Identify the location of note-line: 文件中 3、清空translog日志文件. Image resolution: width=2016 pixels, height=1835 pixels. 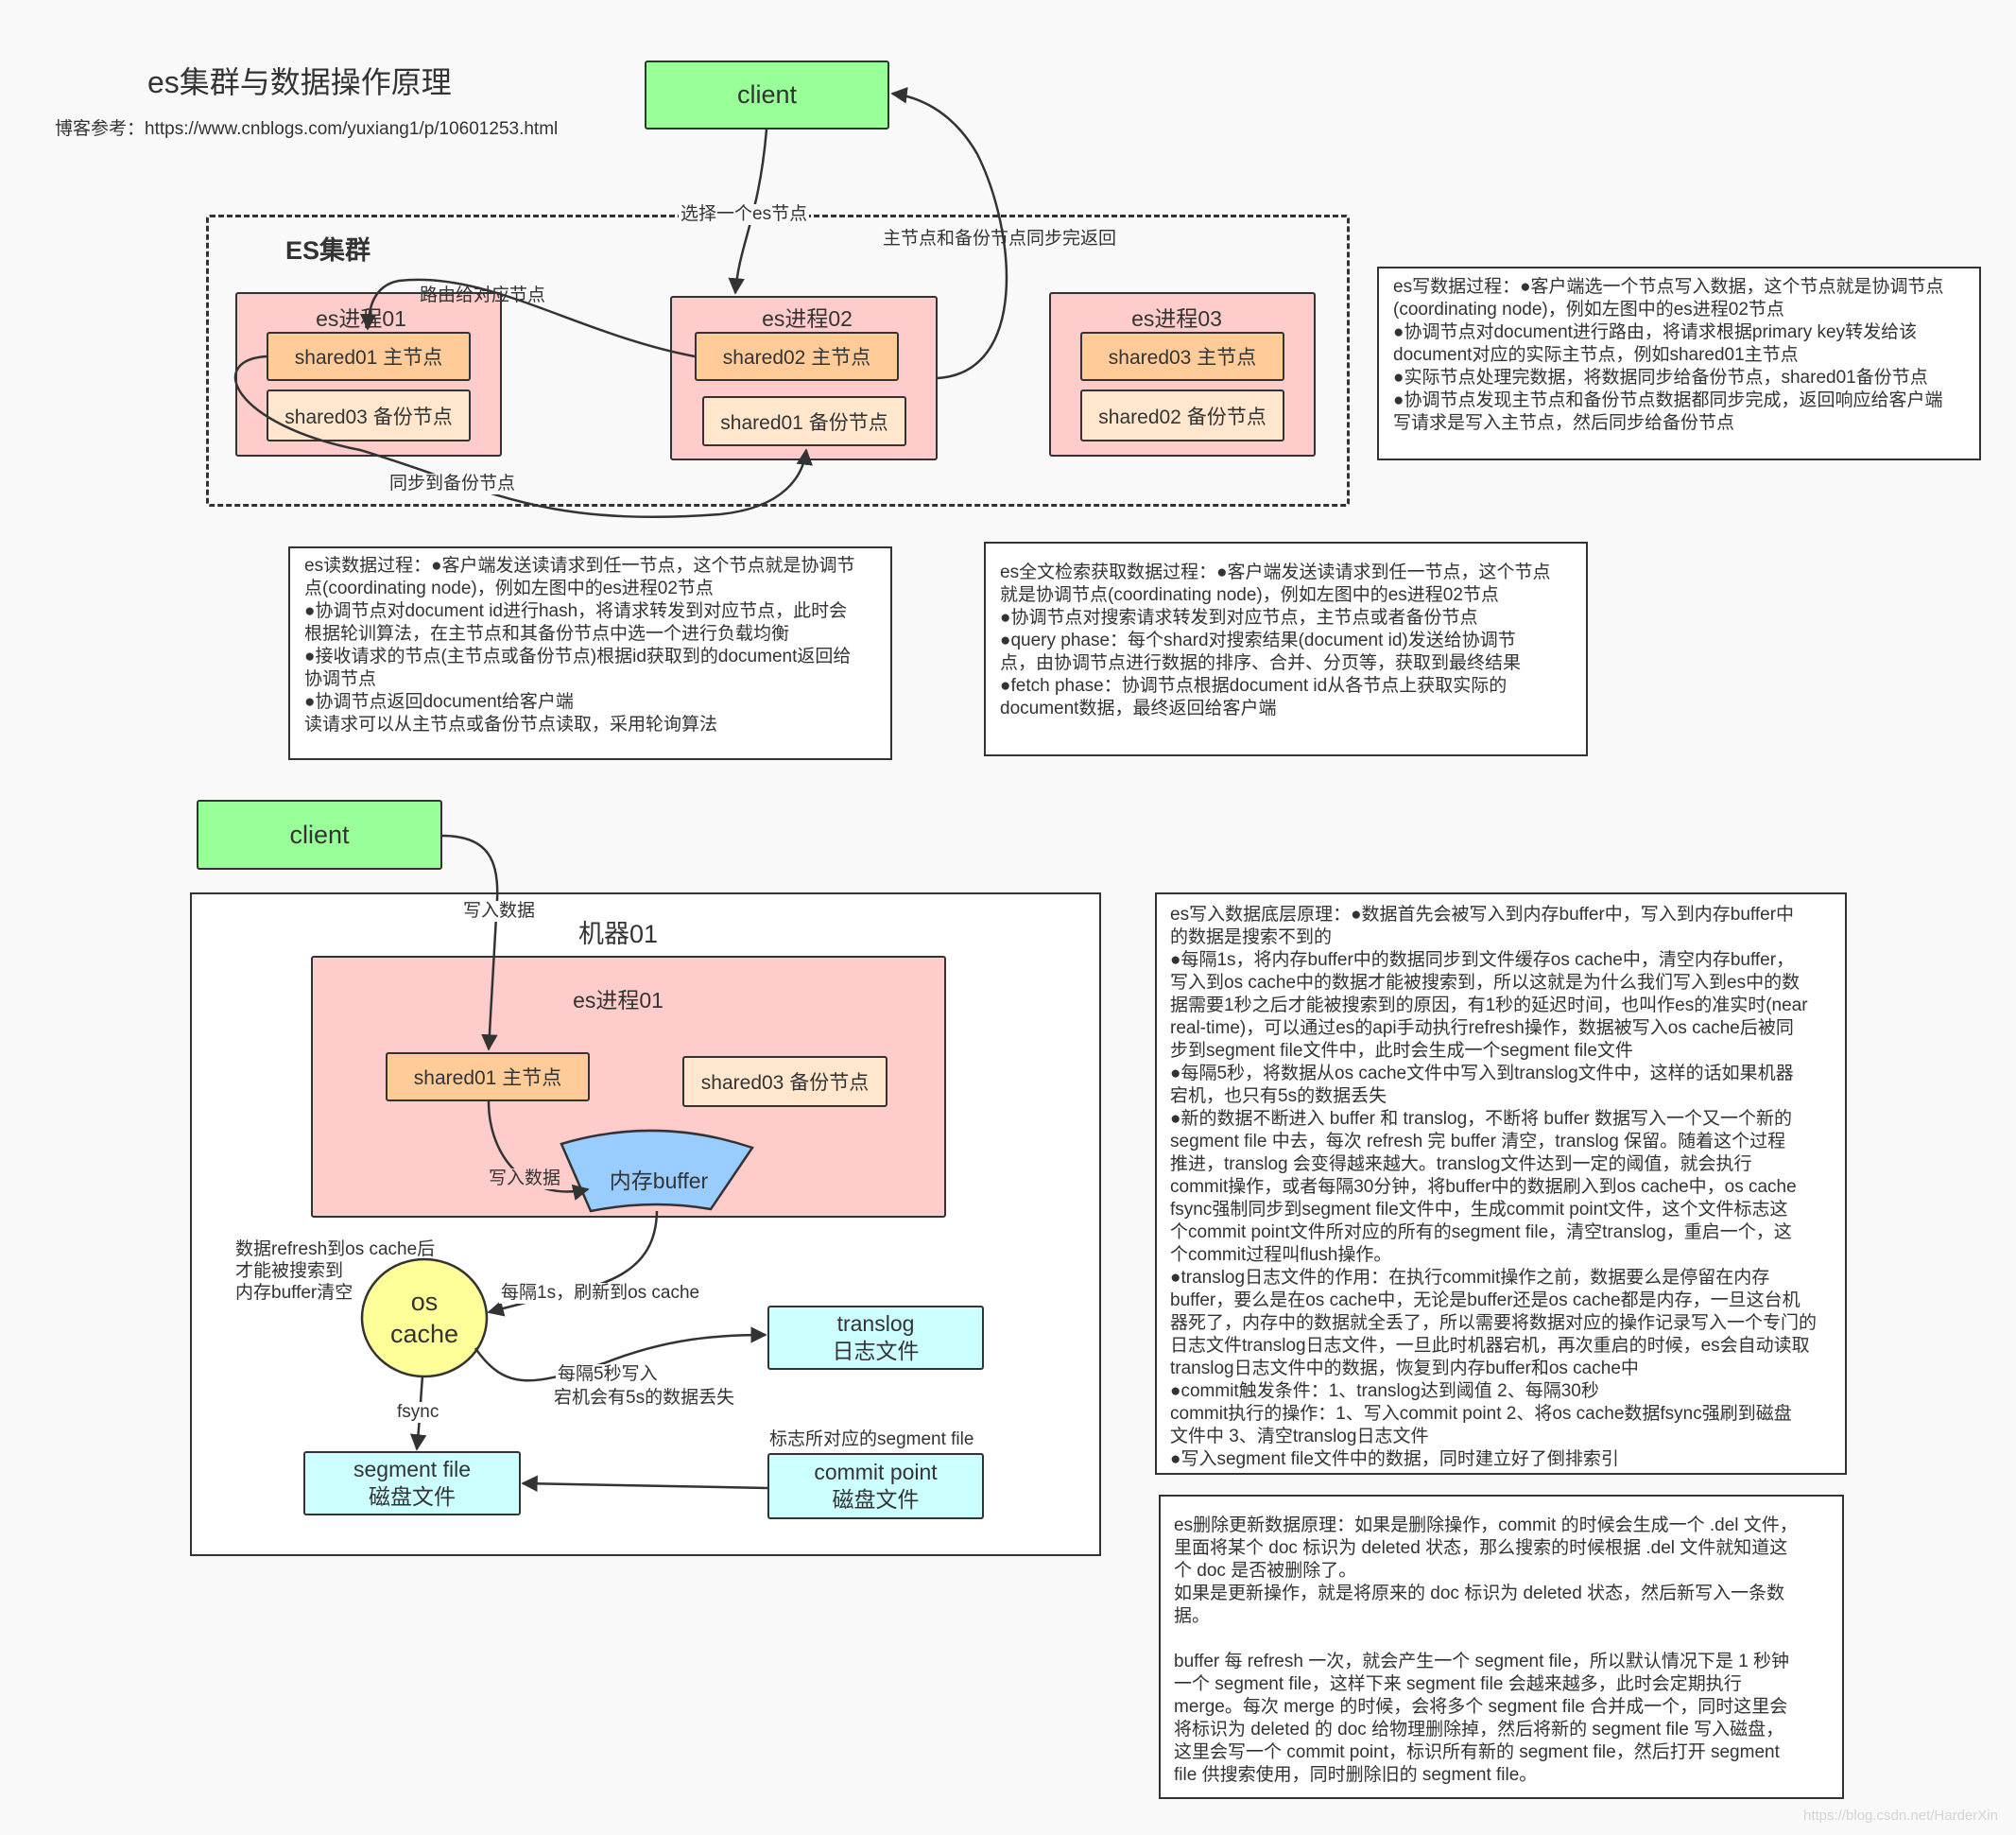
(1299, 1436).